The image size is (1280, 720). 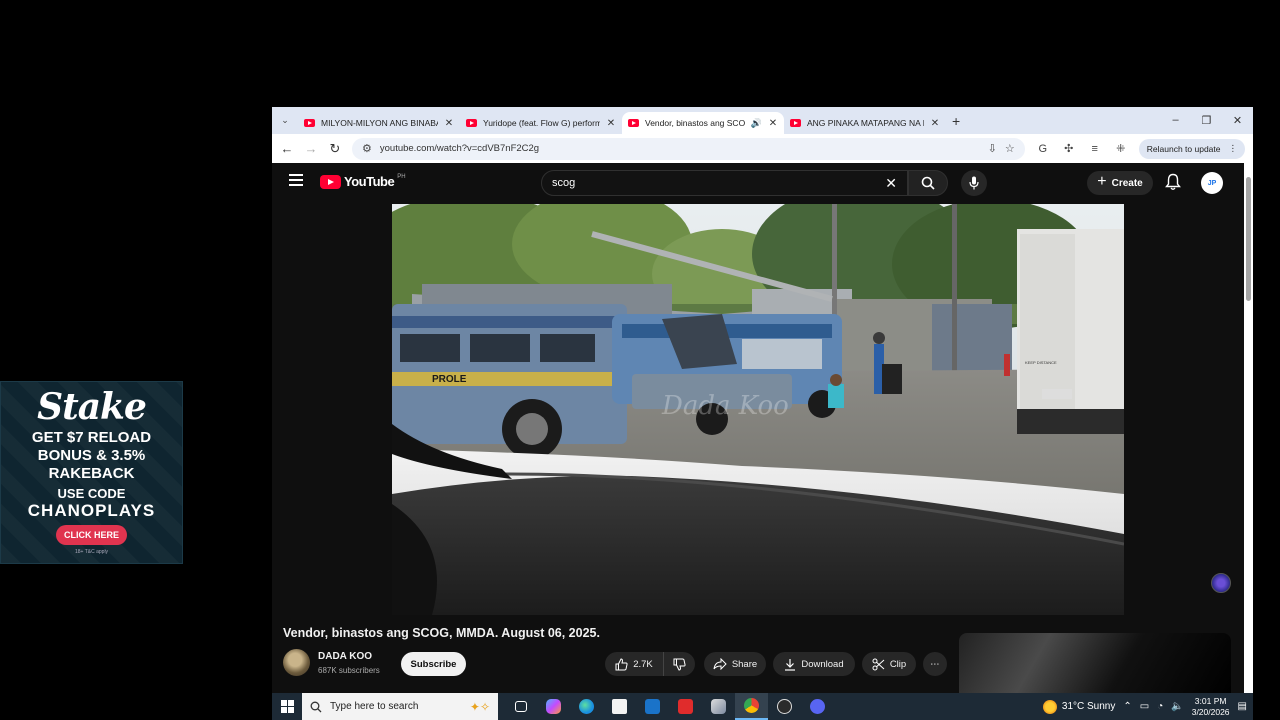 What do you see at coordinates (790, 664) in the screenshot?
I see `download-icon` at bounding box center [790, 664].